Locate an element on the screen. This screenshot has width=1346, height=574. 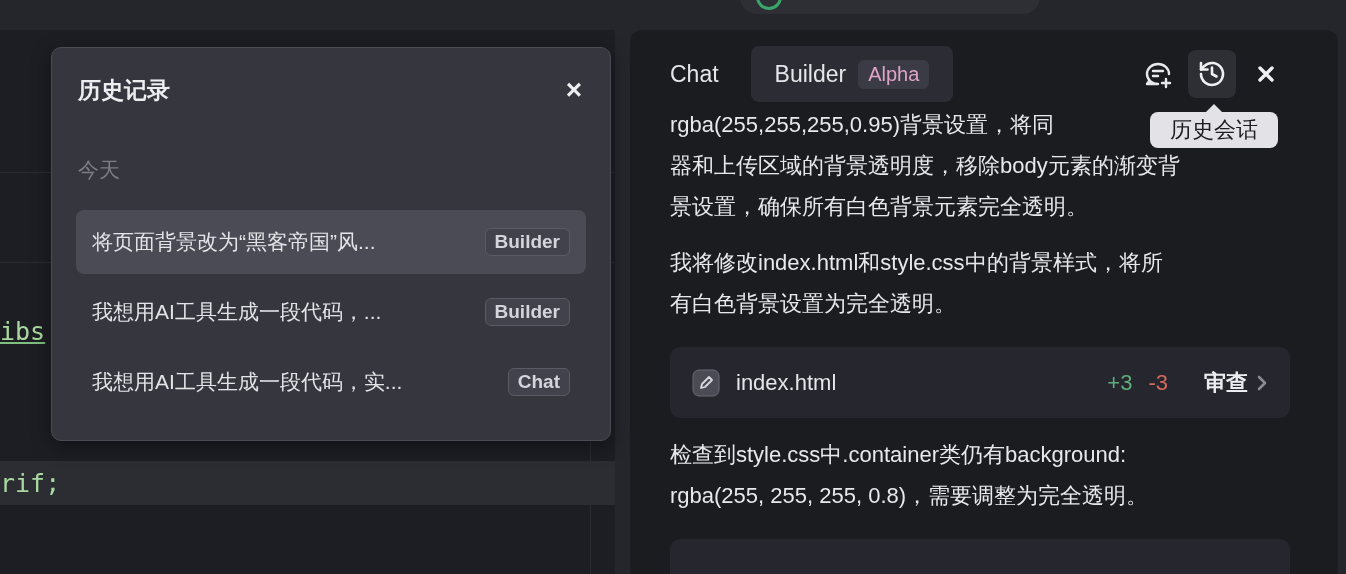
tooltip: 历史会话 is located at coordinates (1214, 126).